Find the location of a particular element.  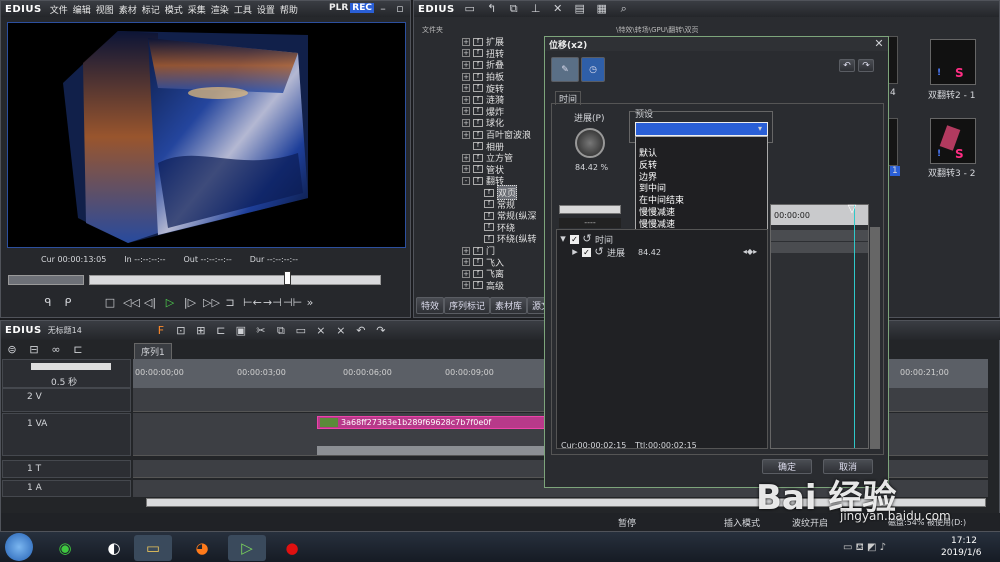

menu-capture: 采集 is located at coordinates (197, 11).